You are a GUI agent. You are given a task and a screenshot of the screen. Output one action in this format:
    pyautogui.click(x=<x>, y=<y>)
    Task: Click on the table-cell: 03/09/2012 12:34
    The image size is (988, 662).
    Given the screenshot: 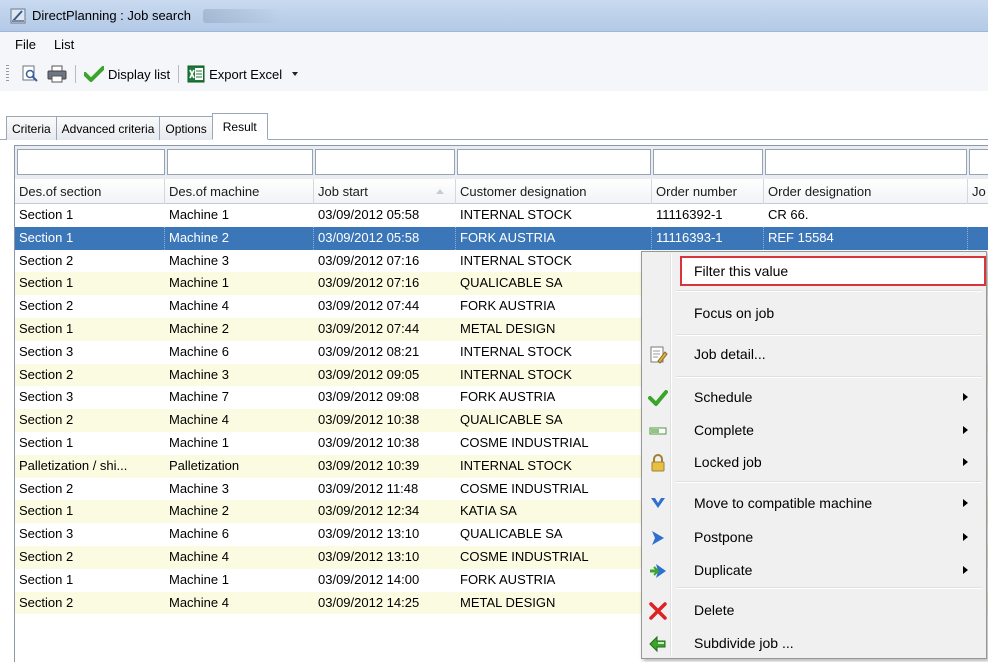 What is the action you would take?
    pyautogui.click(x=369, y=511)
    